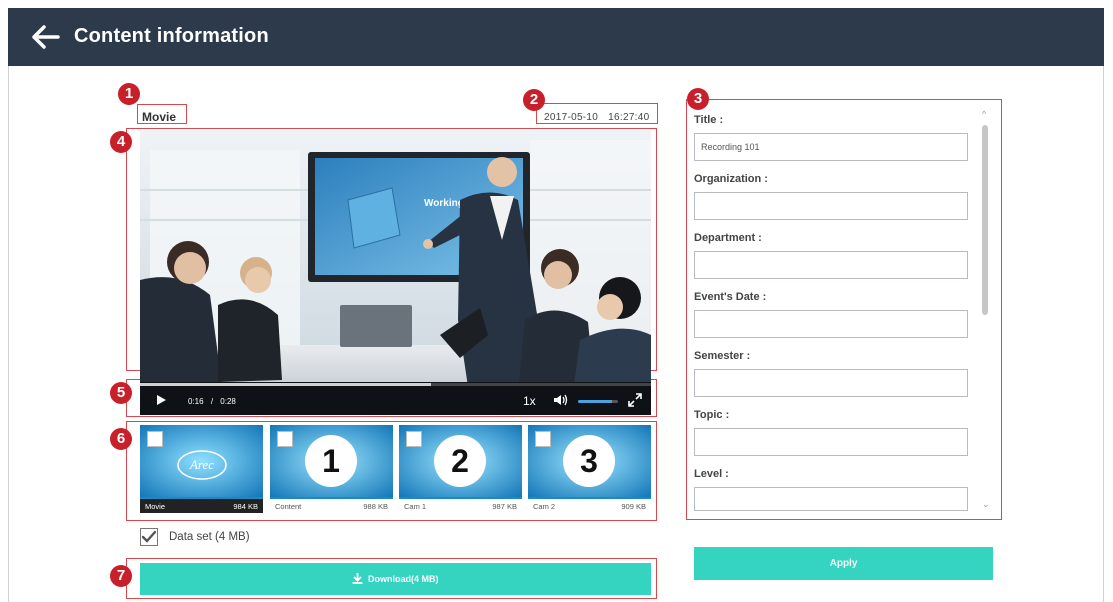 Image resolution: width=1113 pixels, height=602 pixels. What do you see at coordinates (831, 442) in the screenshot?
I see `topic-field` at bounding box center [831, 442].